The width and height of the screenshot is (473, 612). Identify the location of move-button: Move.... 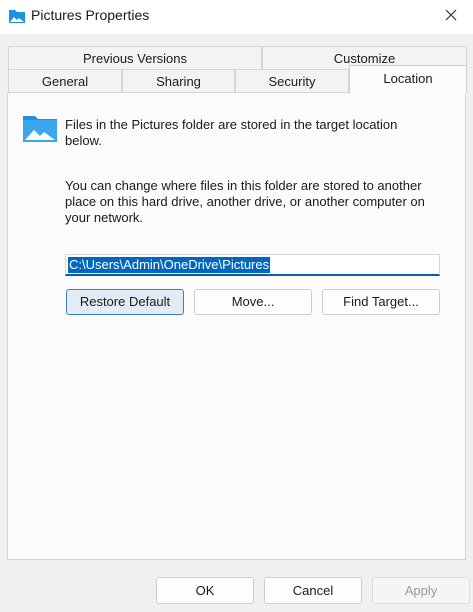
(253, 302).